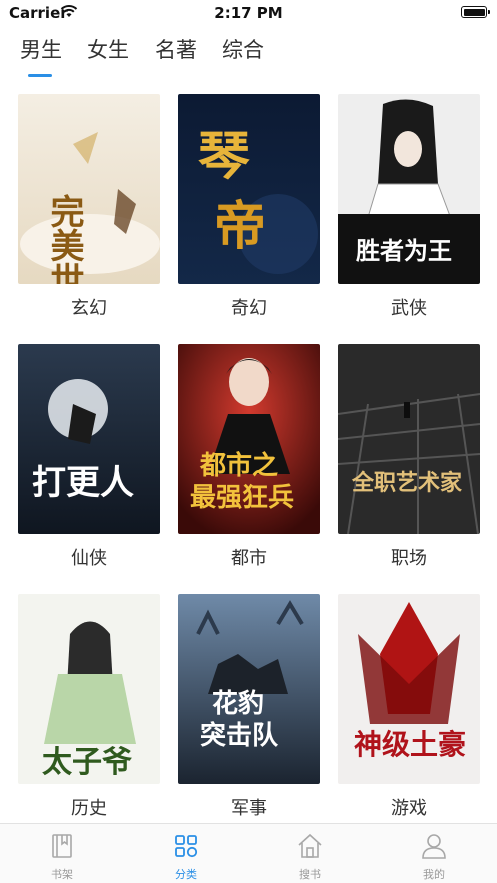 This screenshot has height=883, width=497. I want to click on tab-male: 男生, so click(41, 49).